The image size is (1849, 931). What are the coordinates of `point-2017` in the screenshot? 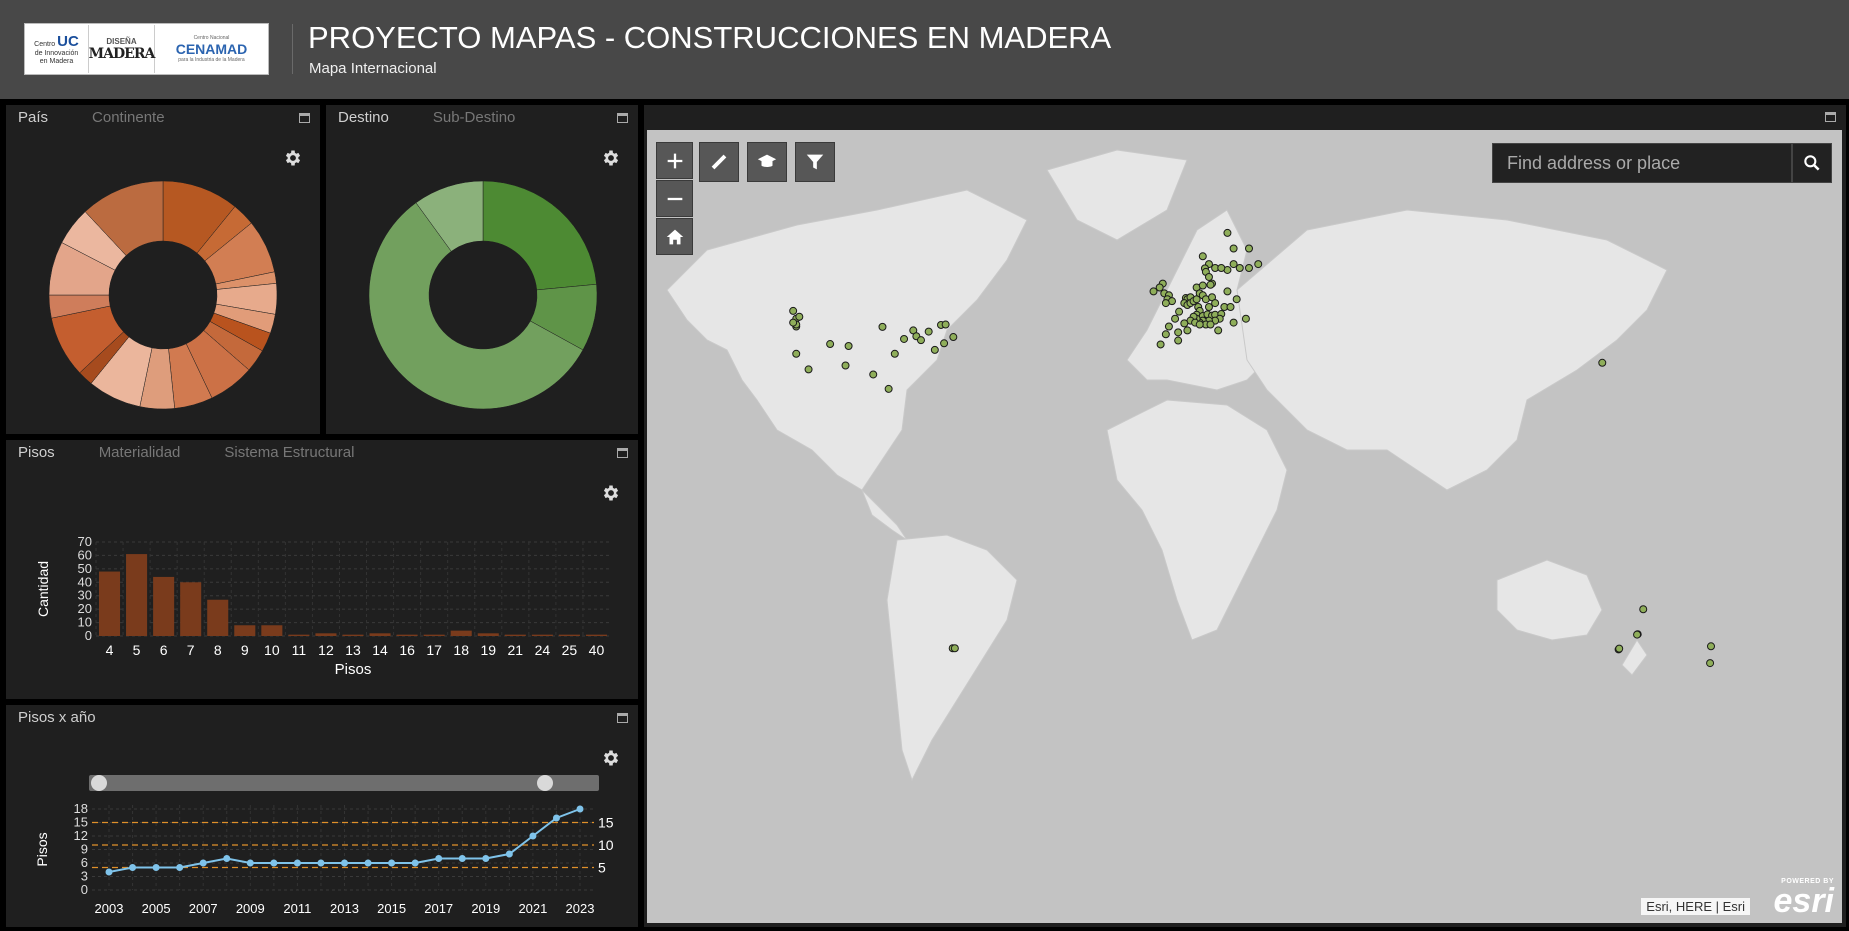 It's located at (439, 858).